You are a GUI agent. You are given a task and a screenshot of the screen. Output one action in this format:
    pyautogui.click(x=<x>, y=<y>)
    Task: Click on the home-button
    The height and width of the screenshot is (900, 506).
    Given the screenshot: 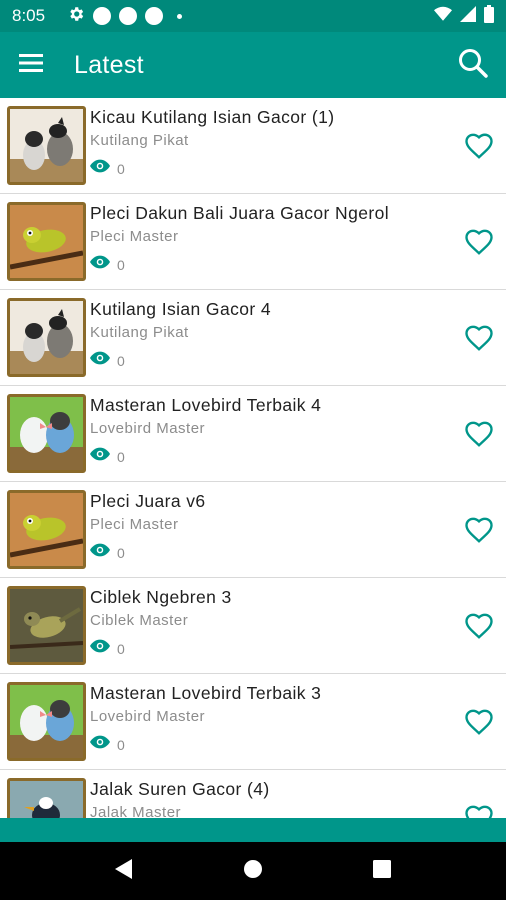 What is the action you would take?
    pyautogui.click(x=253, y=871)
    